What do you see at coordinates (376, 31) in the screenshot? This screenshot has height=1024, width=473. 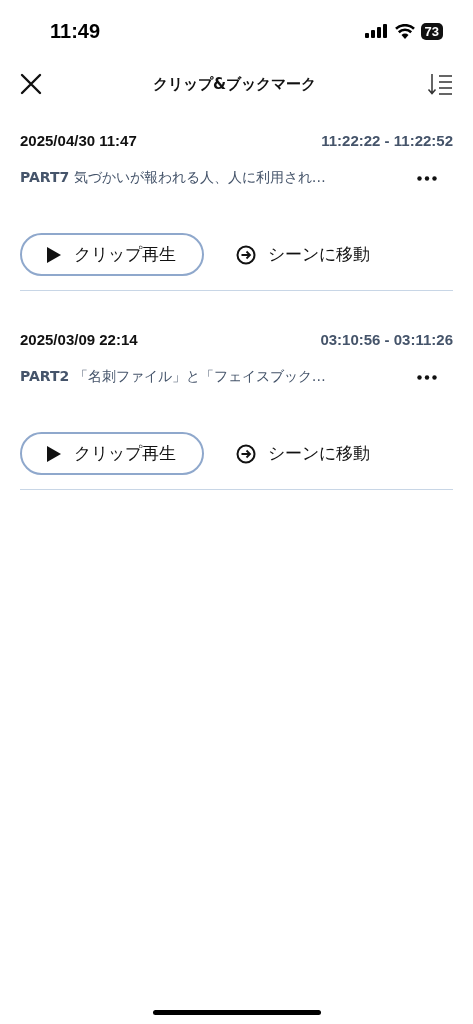 I see `signal-icon` at bounding box center [376, 31].